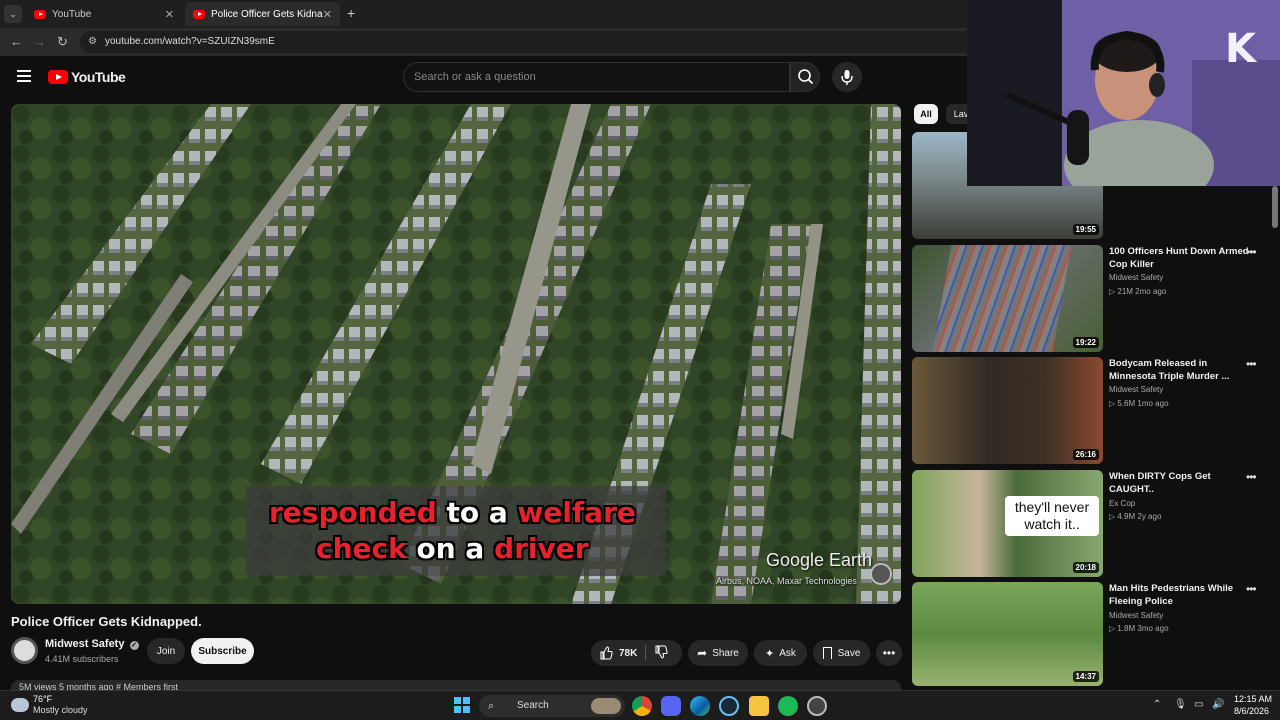 The image size is (1280, 720). I want to click on dislike-button, so click(661, 653).